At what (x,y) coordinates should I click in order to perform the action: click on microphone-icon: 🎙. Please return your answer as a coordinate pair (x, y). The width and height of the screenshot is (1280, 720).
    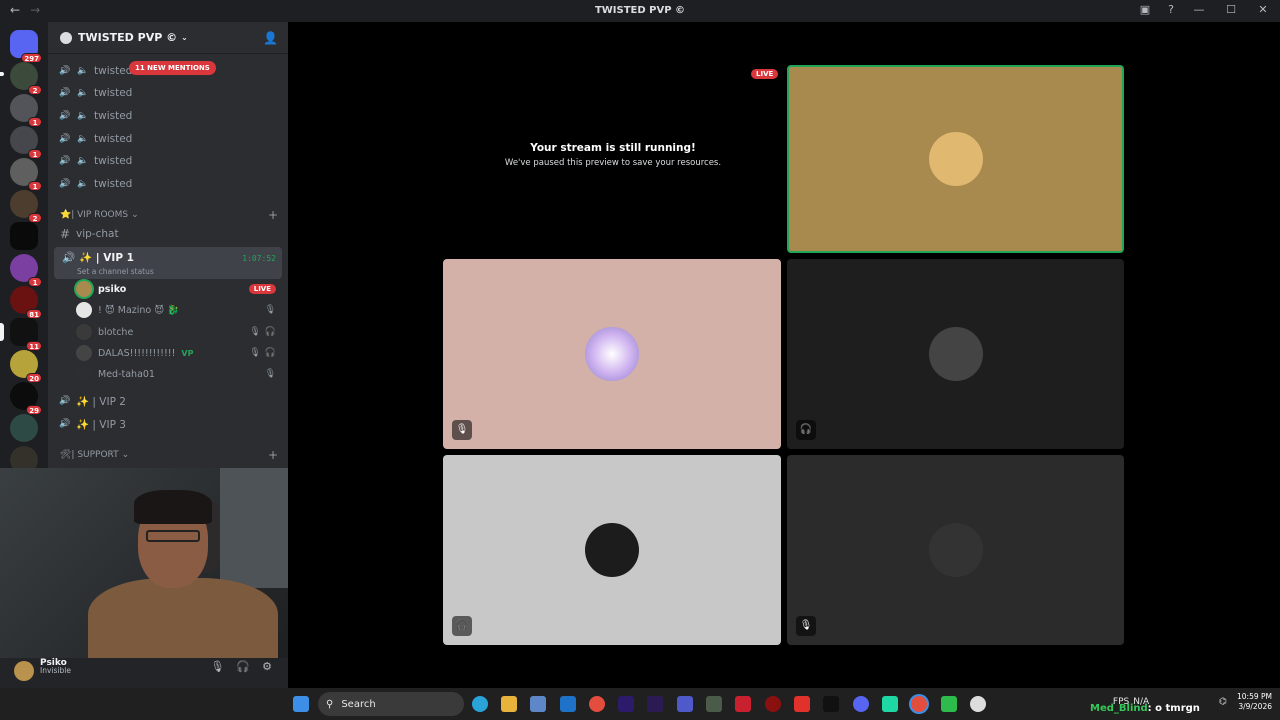
    Looking at the image, I should click on (217, 666).